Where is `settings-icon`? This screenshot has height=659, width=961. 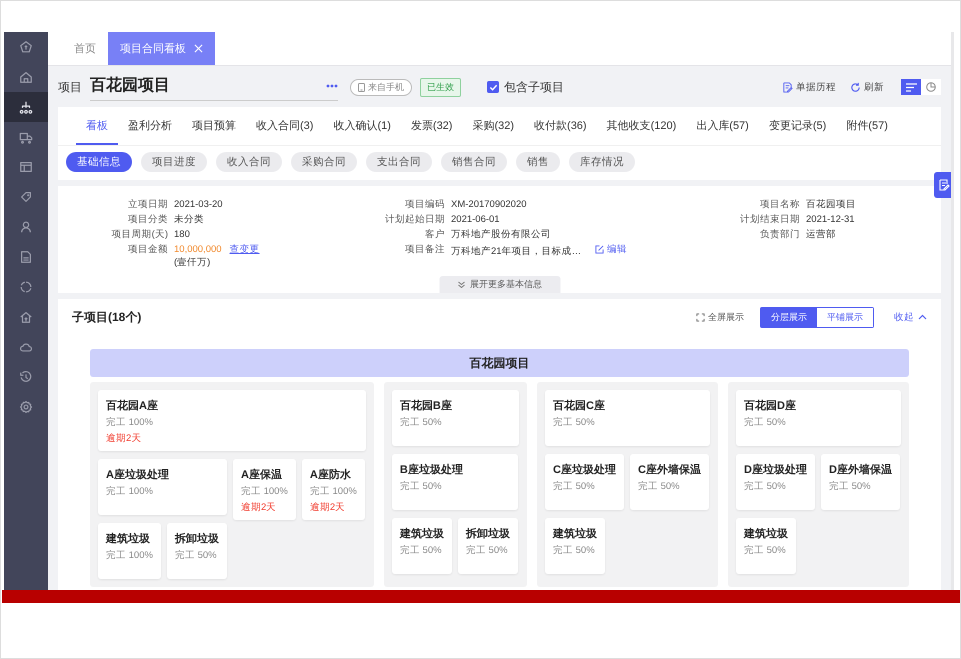
settings-icon is located at coordinates (26, 407).